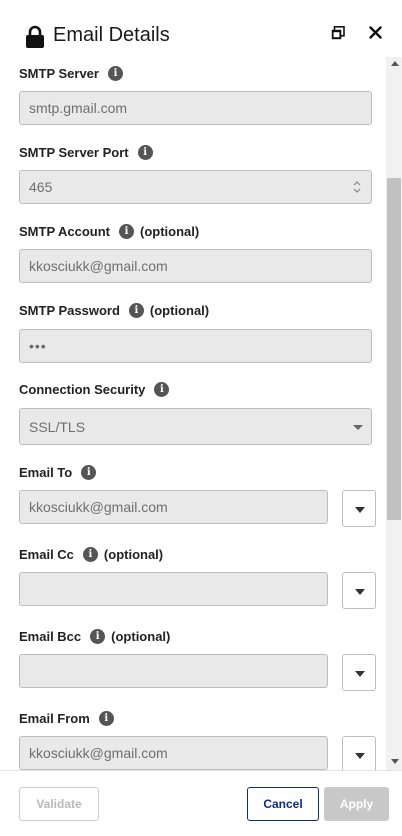 This screenshot has width=402, height=836. I want to click on email-cc-input, so click(173, 589).